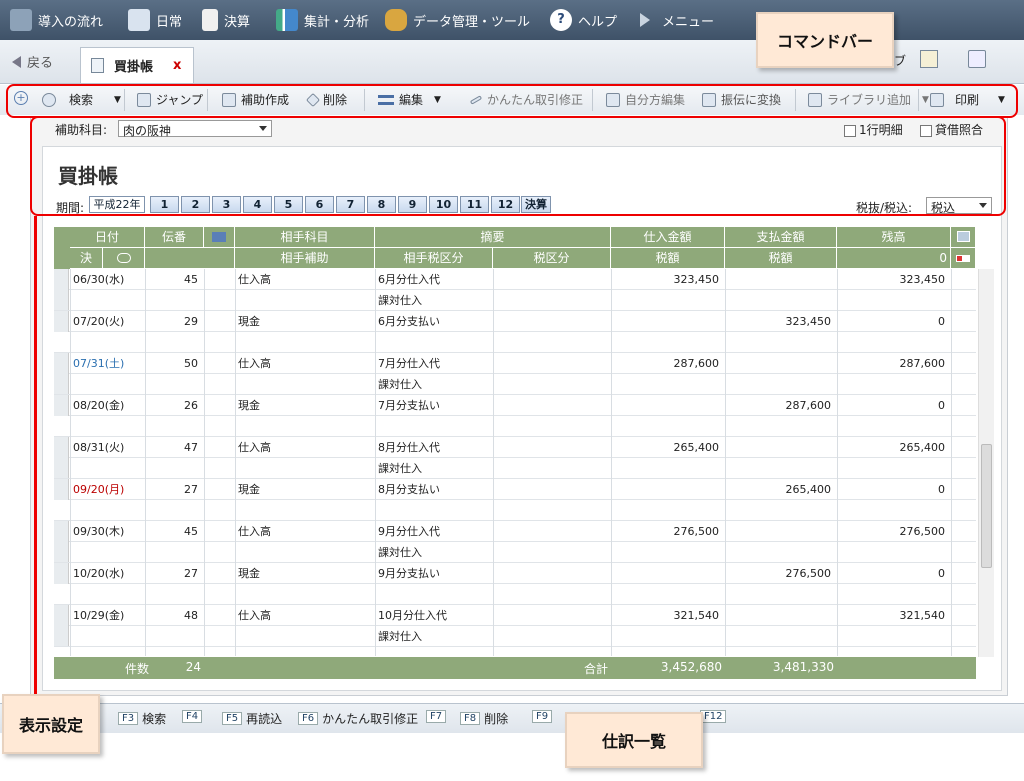  What do you see at coordinates (99, 489) in the screenshot?
I see `cell-date: 09/20(月)` at bounding box center [99, 489].